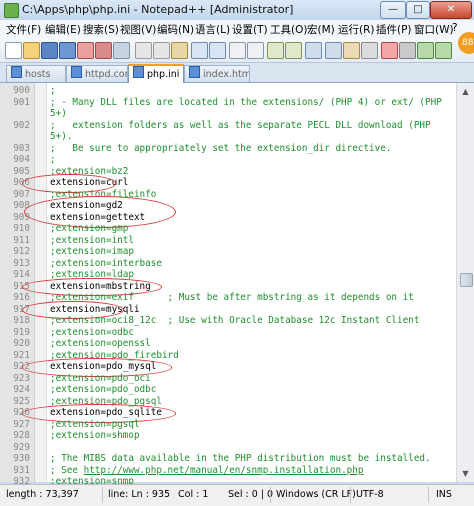 This screenshot has height=506, width=474. Describe the element at coordinates (316, 494) in the screenshot. I see `status-eol: Windows (CR LF)` at that location.